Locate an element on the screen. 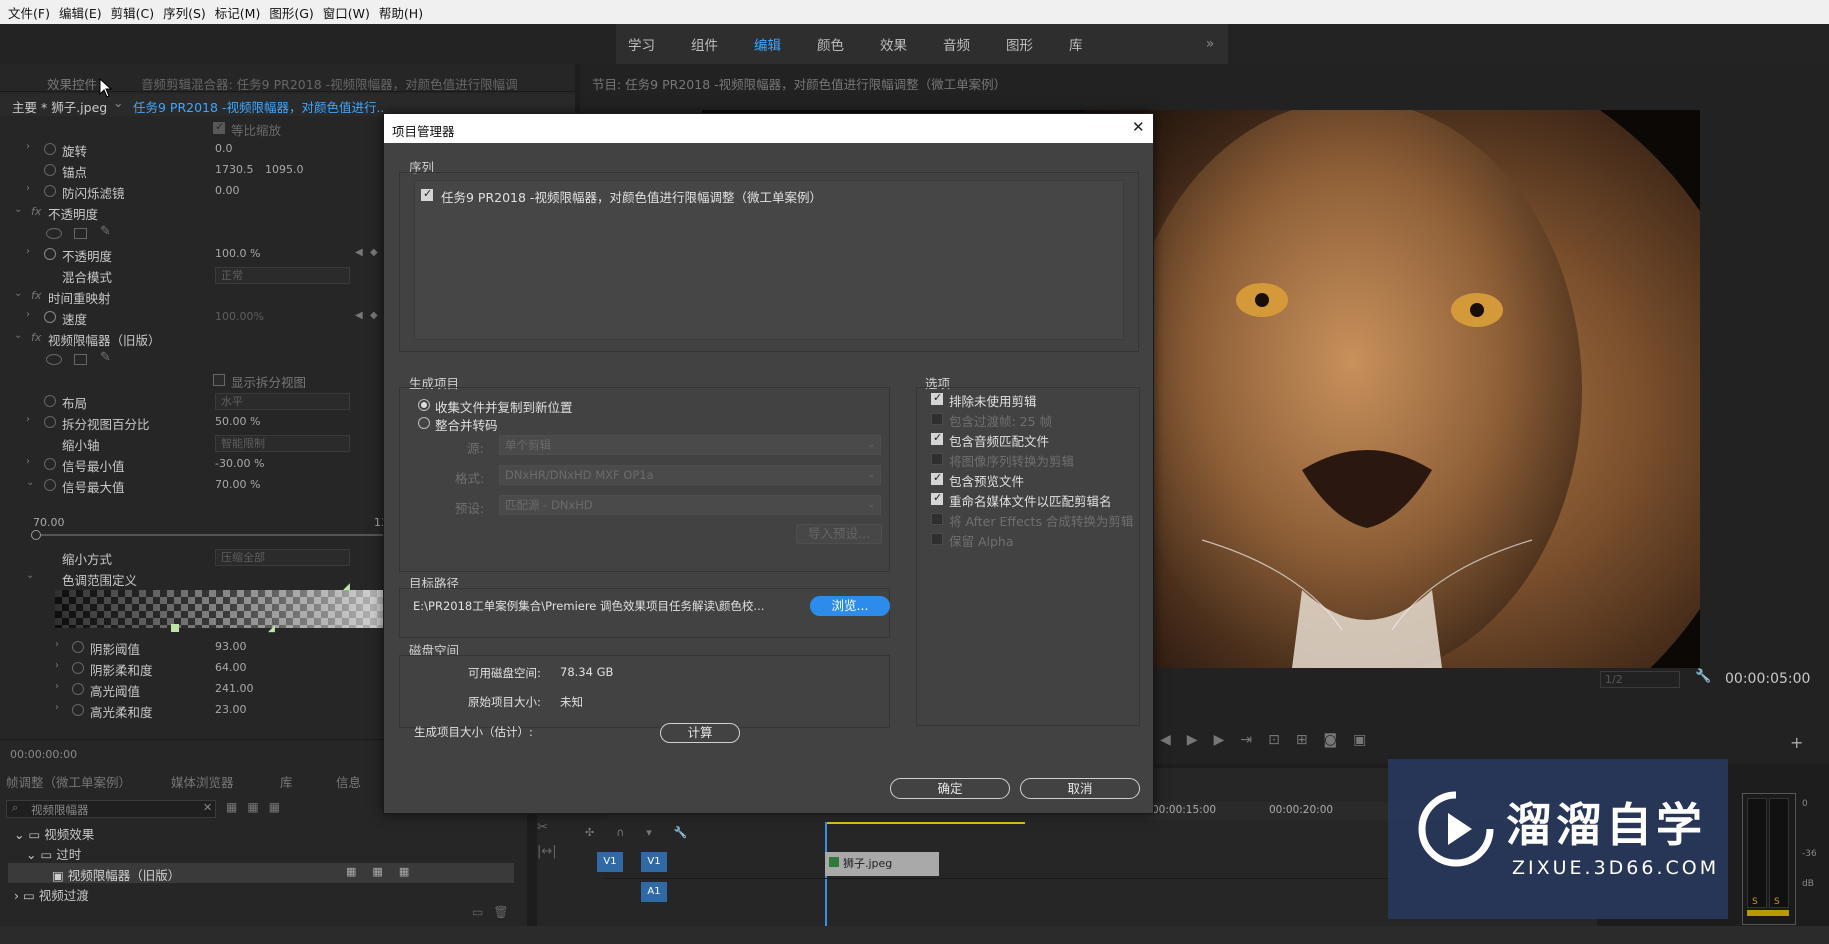 The height and width of the screenshot is (944, 1829). menu-help: 帮助(H) is located at coordinates (403, 12).